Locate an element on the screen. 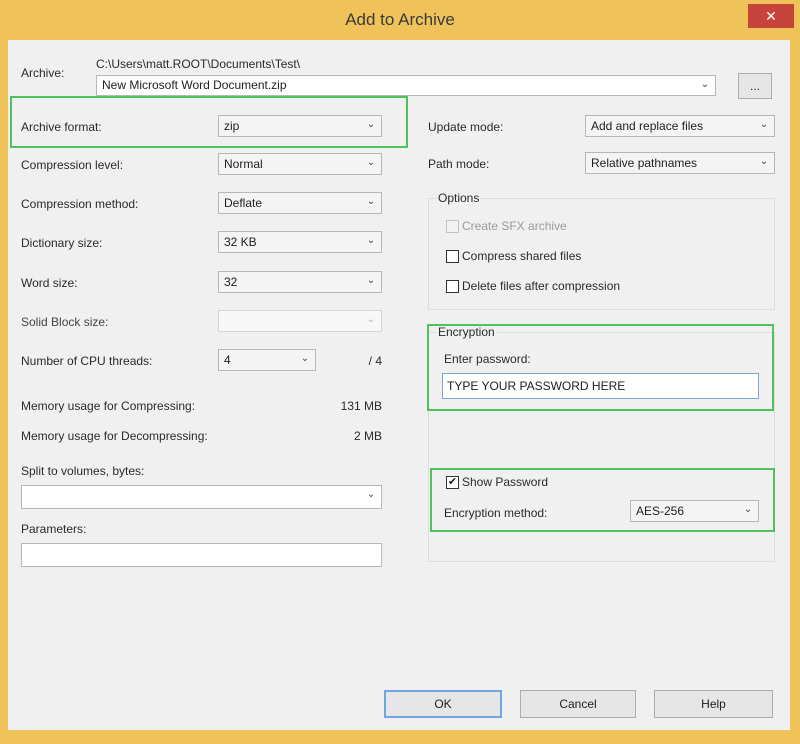 The height and width of the screenshot is (744, 800). memory-compress-label: Memory usage for Compressing: is located at coordinates (108, 406).